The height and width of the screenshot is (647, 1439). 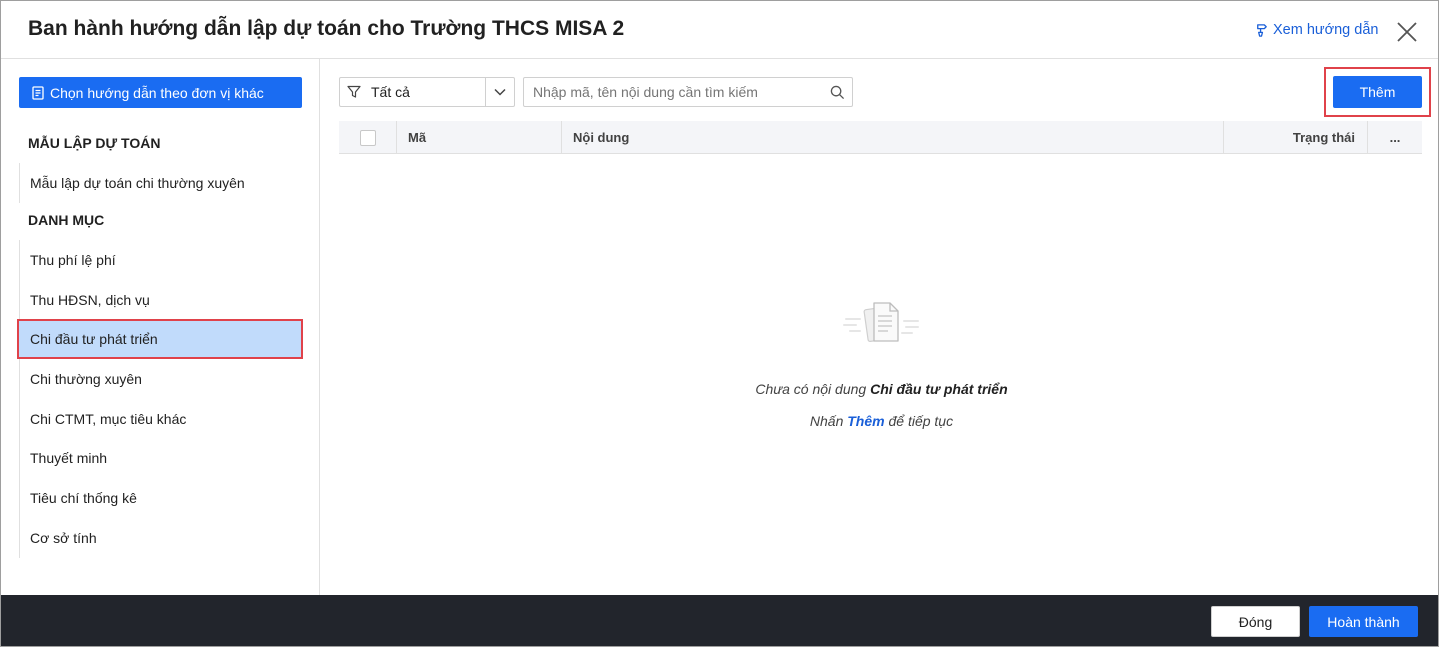 What do you see at coordinates (719, 620) in the screenshot?
I see `dialog-footer: Đóng Hoàn thành` at bounding box center [719, 620].